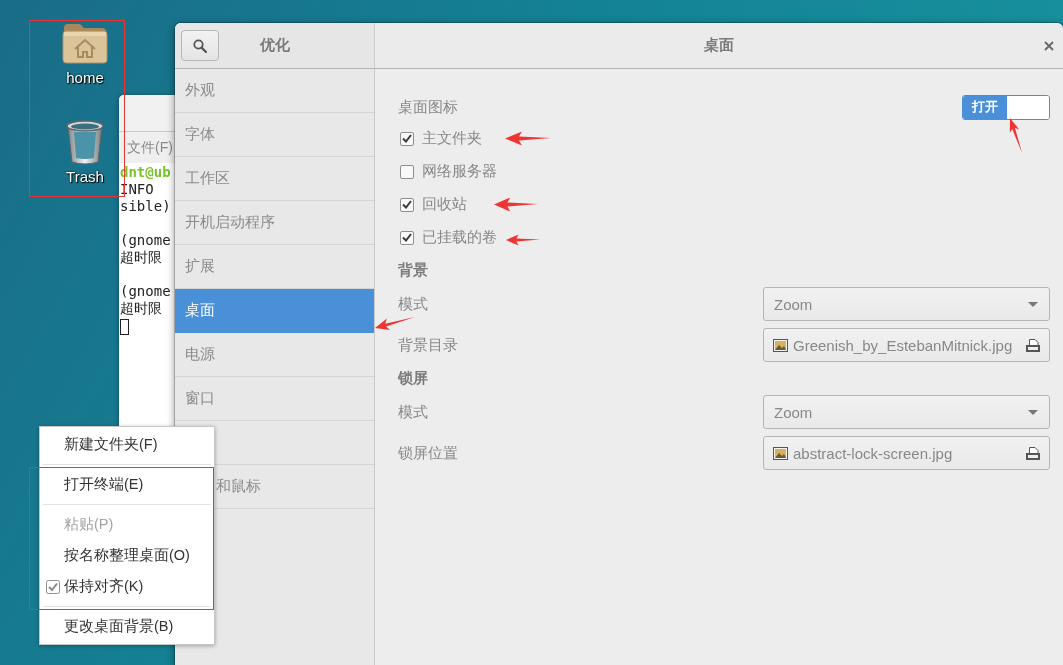 The image size is (1063, 665). Describe the element at coordinates (1006, 107) in the screenshot. I see `toggle-switch: 打开` at that location.